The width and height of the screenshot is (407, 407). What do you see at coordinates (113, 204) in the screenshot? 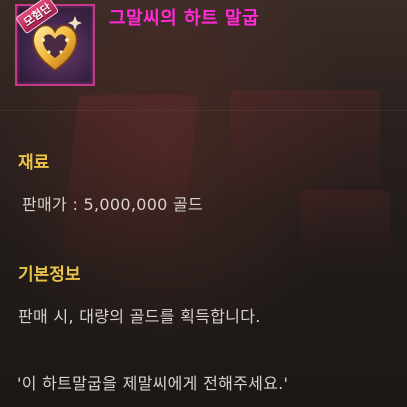
I see `sell-price: 판매가 : 5,000,000 골드` at bounding box center [113, 204].